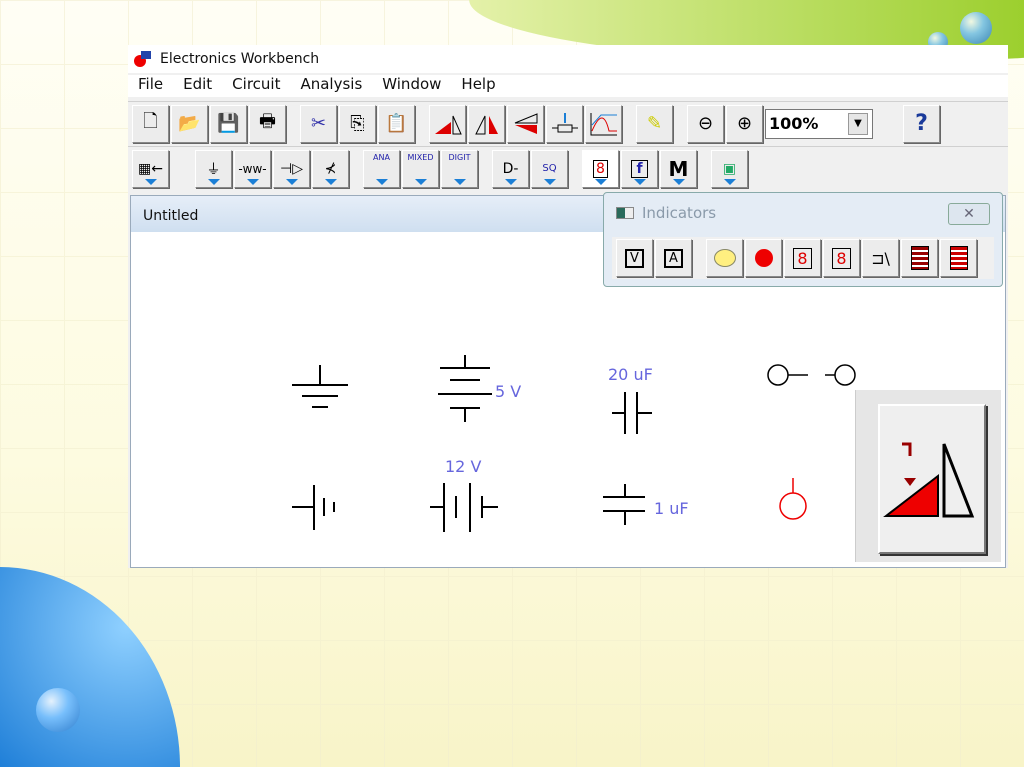  I want to click on indicators-toolbar: V A 8 8 ⊐\, so click(803, 258).